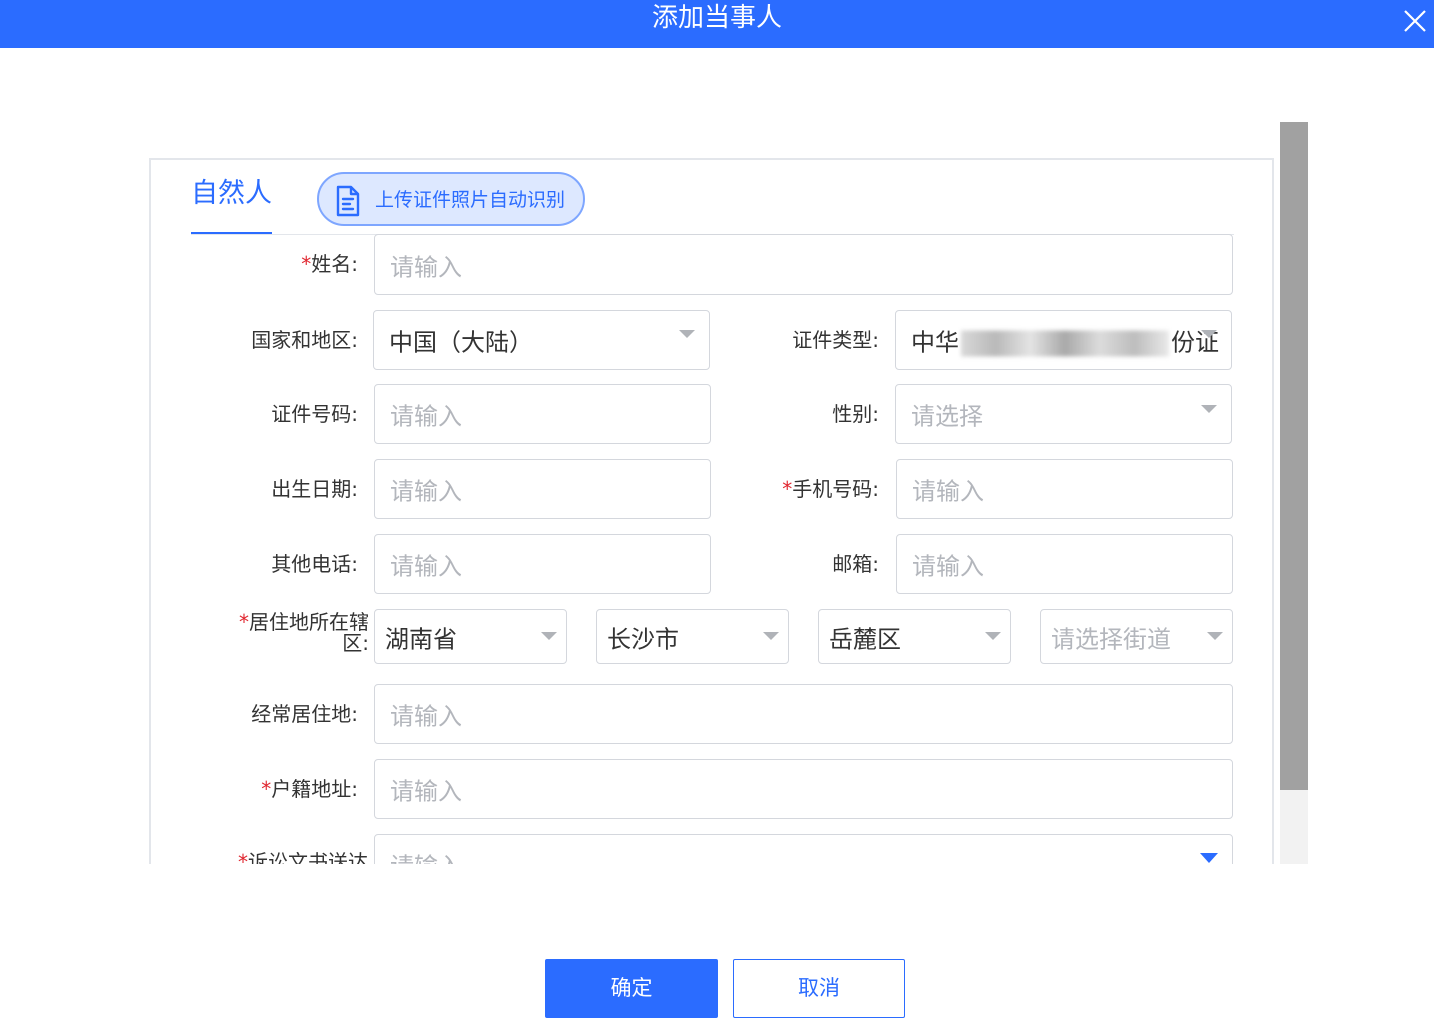 This screenshot has width=1434, height=1035. I want to click on other-phone-input: 请输入, so click(542, 564).